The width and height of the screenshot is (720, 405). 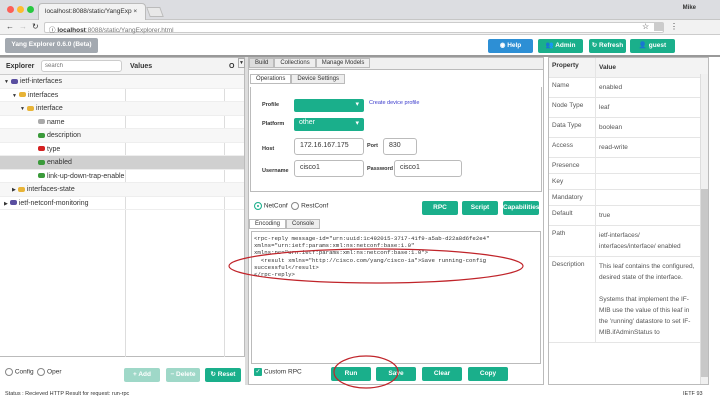 I want to click on annotation-overlay, so click(x=376, y=318).